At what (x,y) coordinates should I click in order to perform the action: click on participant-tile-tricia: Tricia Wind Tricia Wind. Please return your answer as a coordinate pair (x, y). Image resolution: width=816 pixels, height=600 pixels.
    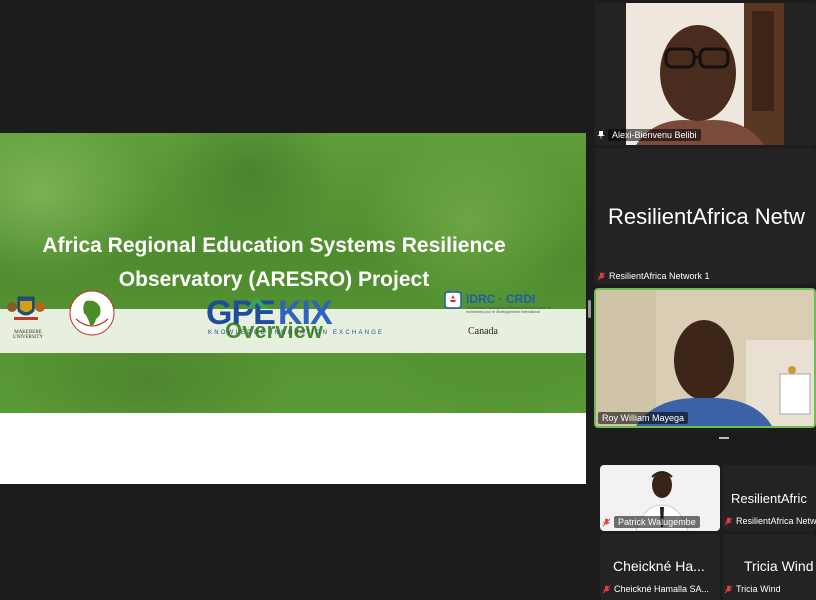
    Looking at the image, I should click on (769, 567).